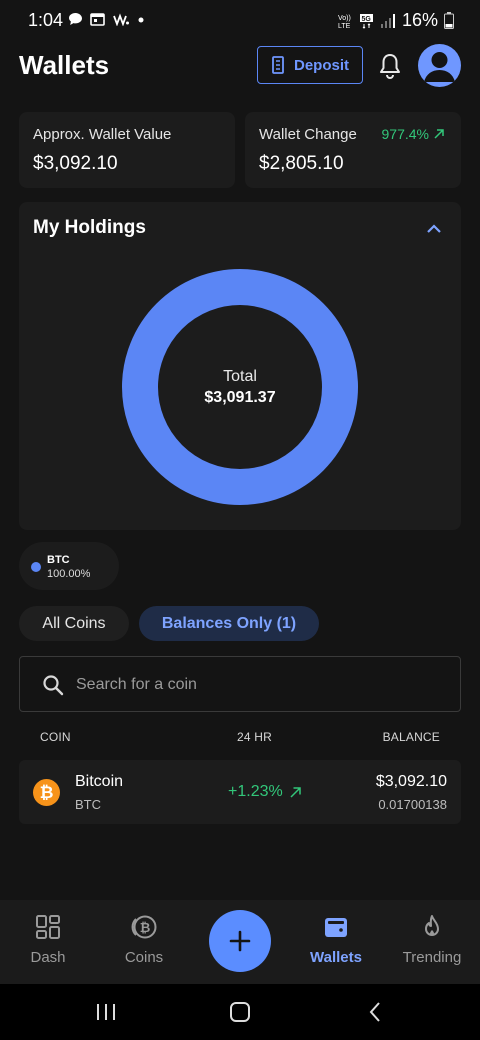  I want to click on coin-symbol: BTC, so click(88, 804).